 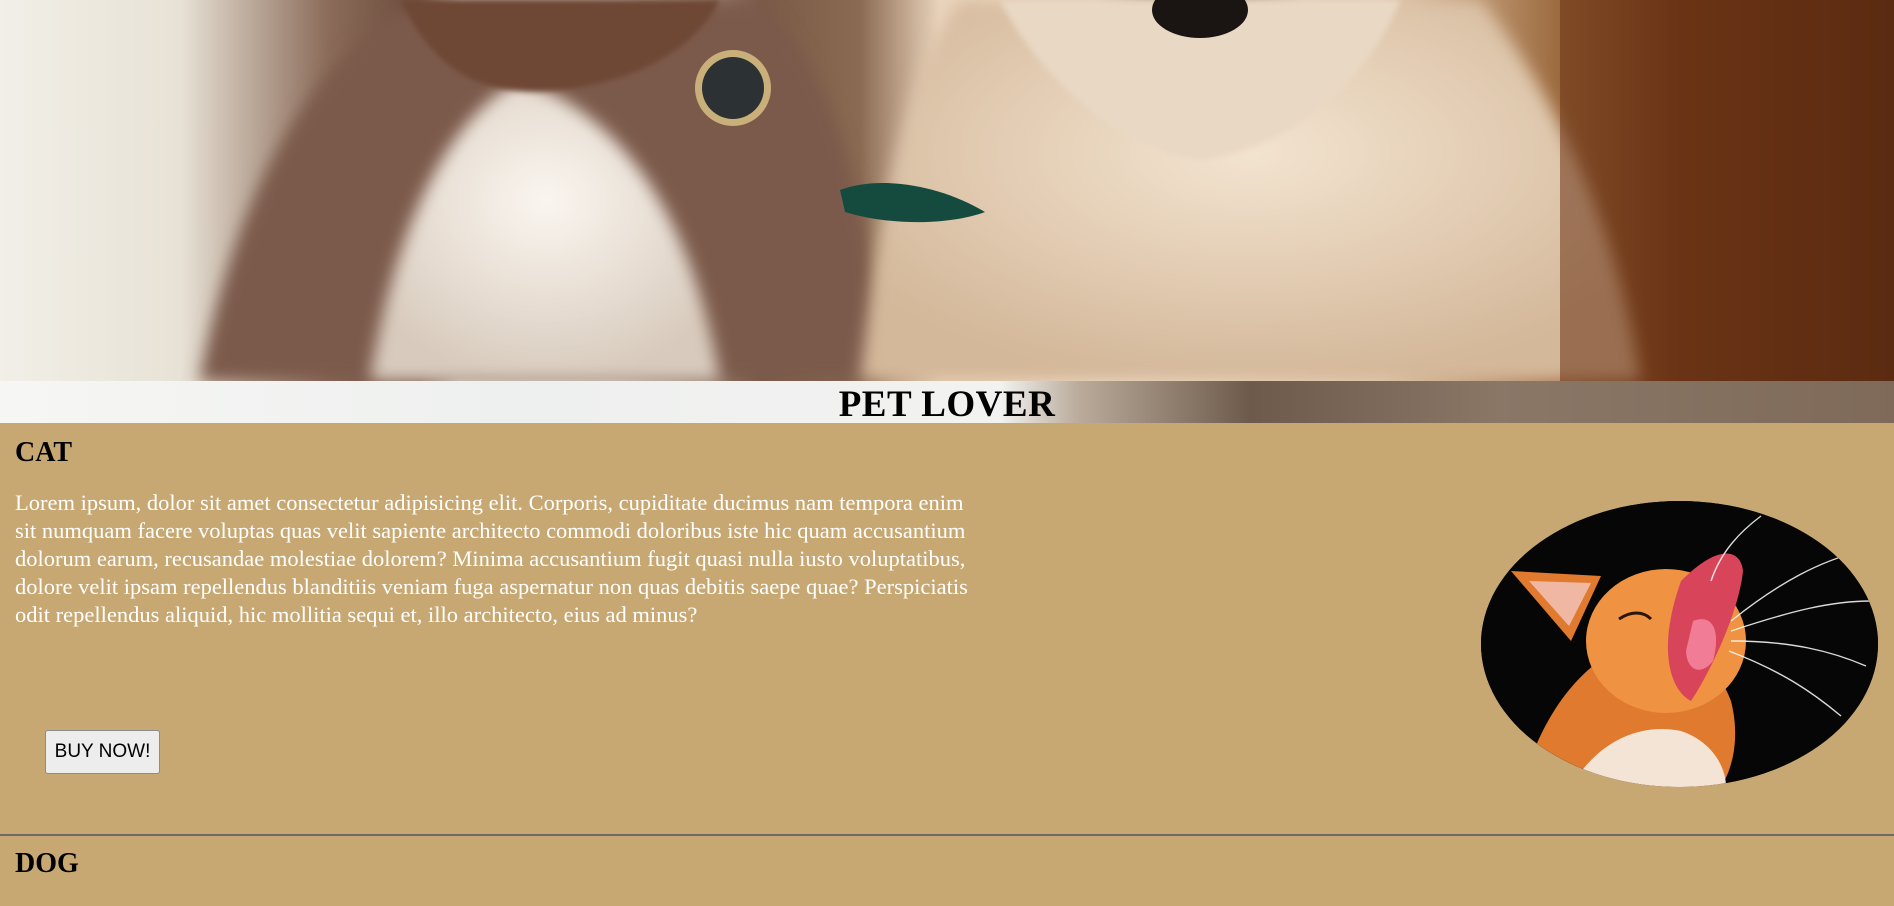 I want to click on site-title: PET LOVER, so click(x=947, y=403).